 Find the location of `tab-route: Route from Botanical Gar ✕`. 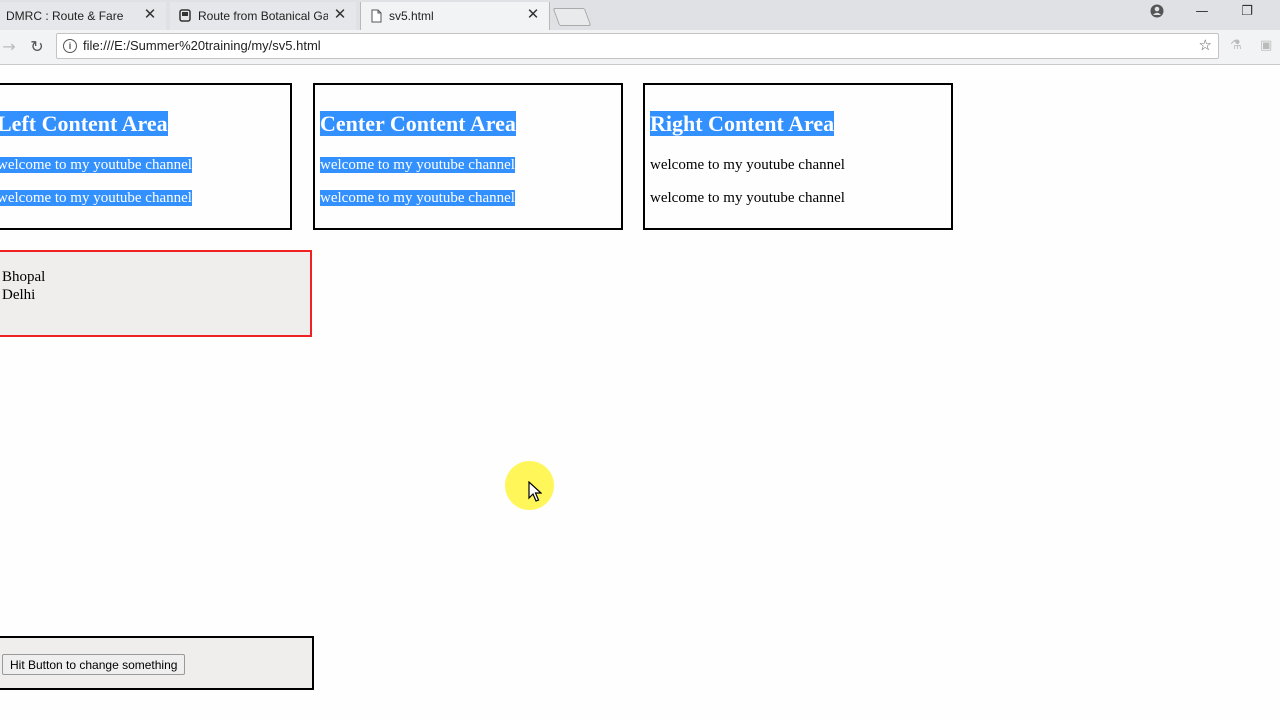

tab-route: Route from Botanical Gar ✕ is located at coordinates (263, 16).